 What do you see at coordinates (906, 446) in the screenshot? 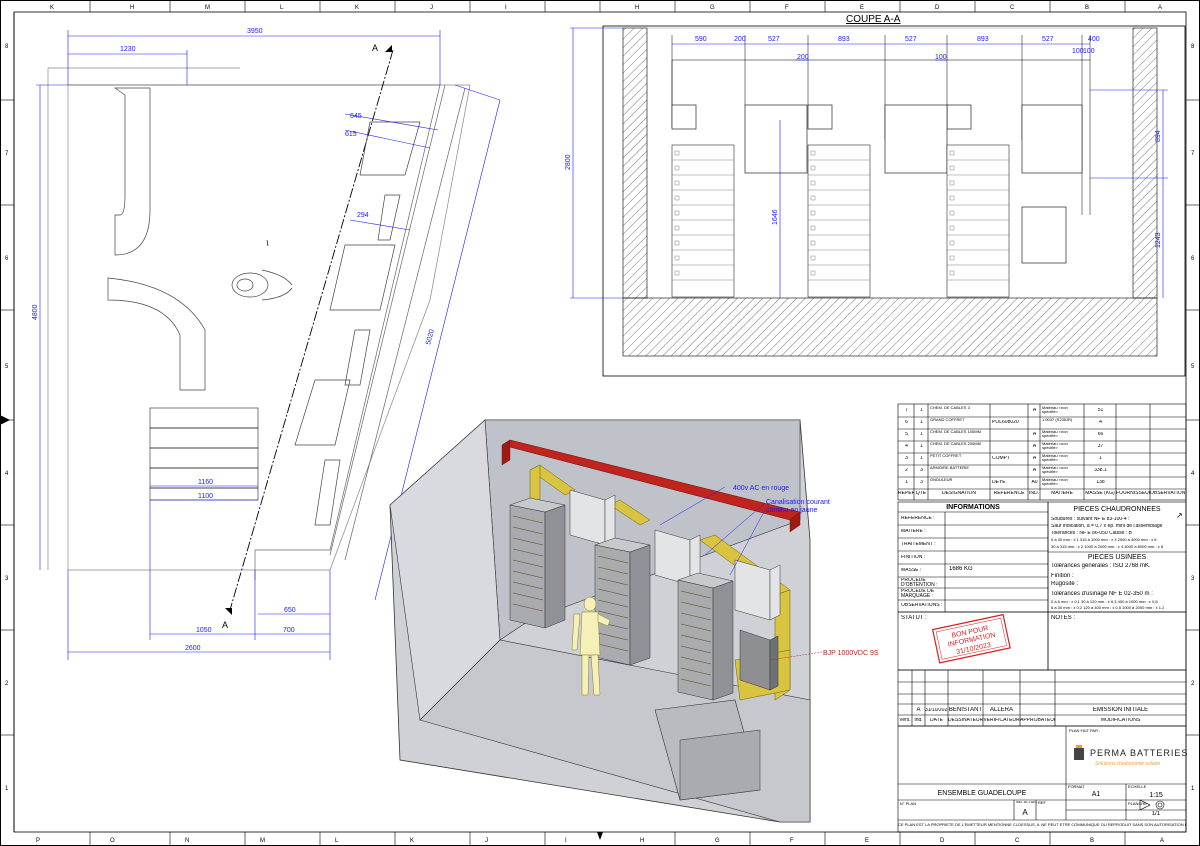
I see `parts-cell-rep: 4` at bounding box center [906, 446].